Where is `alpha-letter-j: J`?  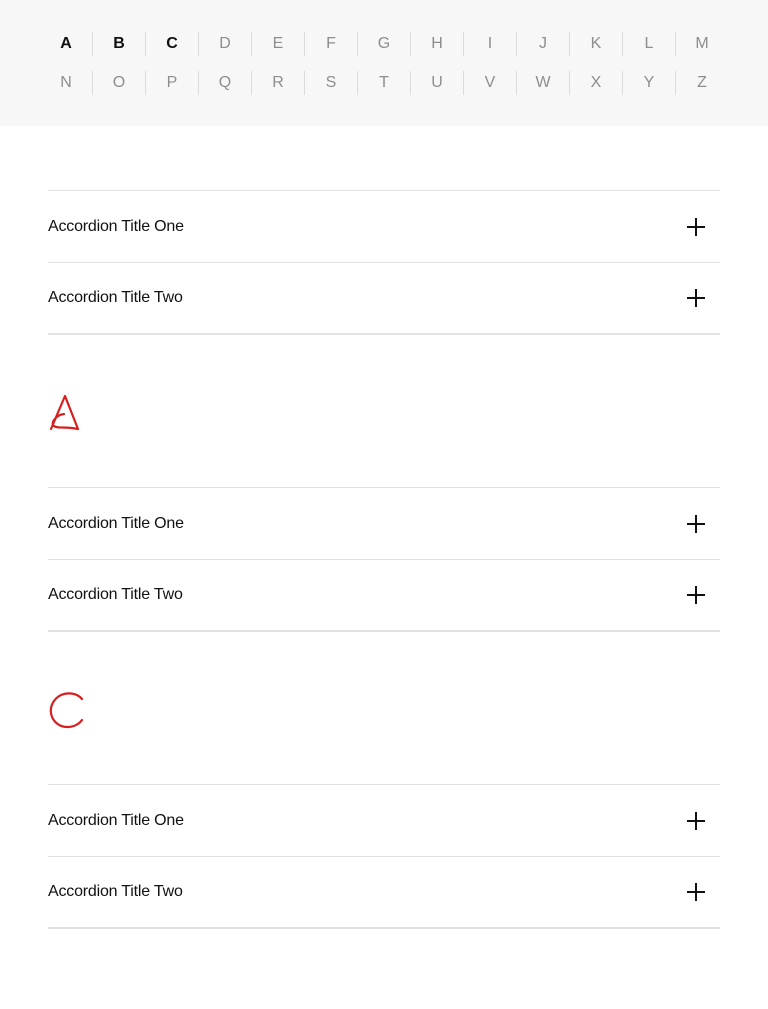
alpha-letter-j: J is located at coordinates (542, 44).